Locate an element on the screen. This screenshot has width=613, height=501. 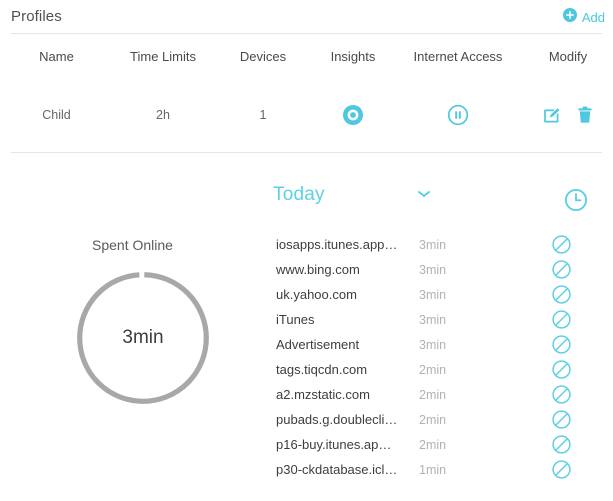
insights-toolbar: Today is located at coordinates (306, 203).